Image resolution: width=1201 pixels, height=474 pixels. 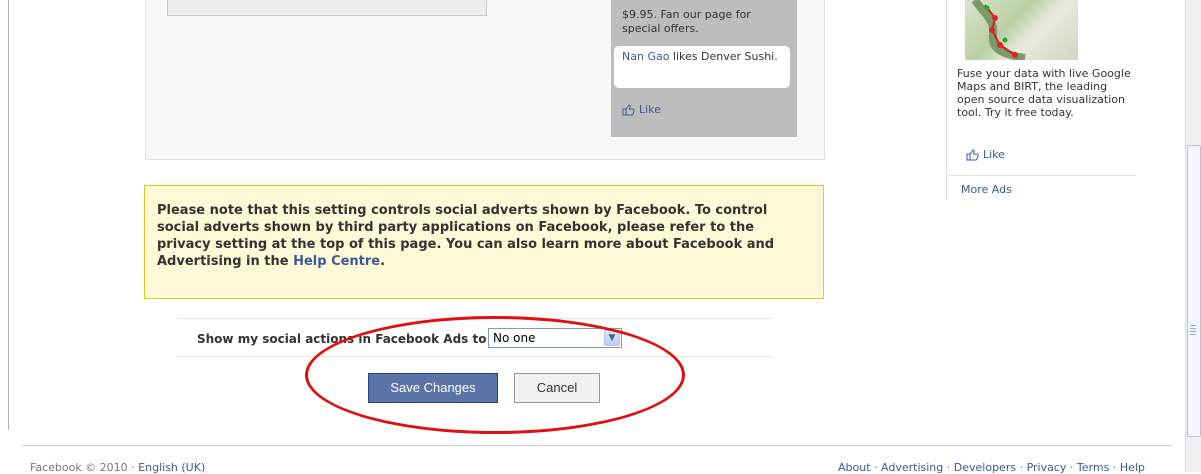 I want to click on footer-divider, so click(x=597, y=445).